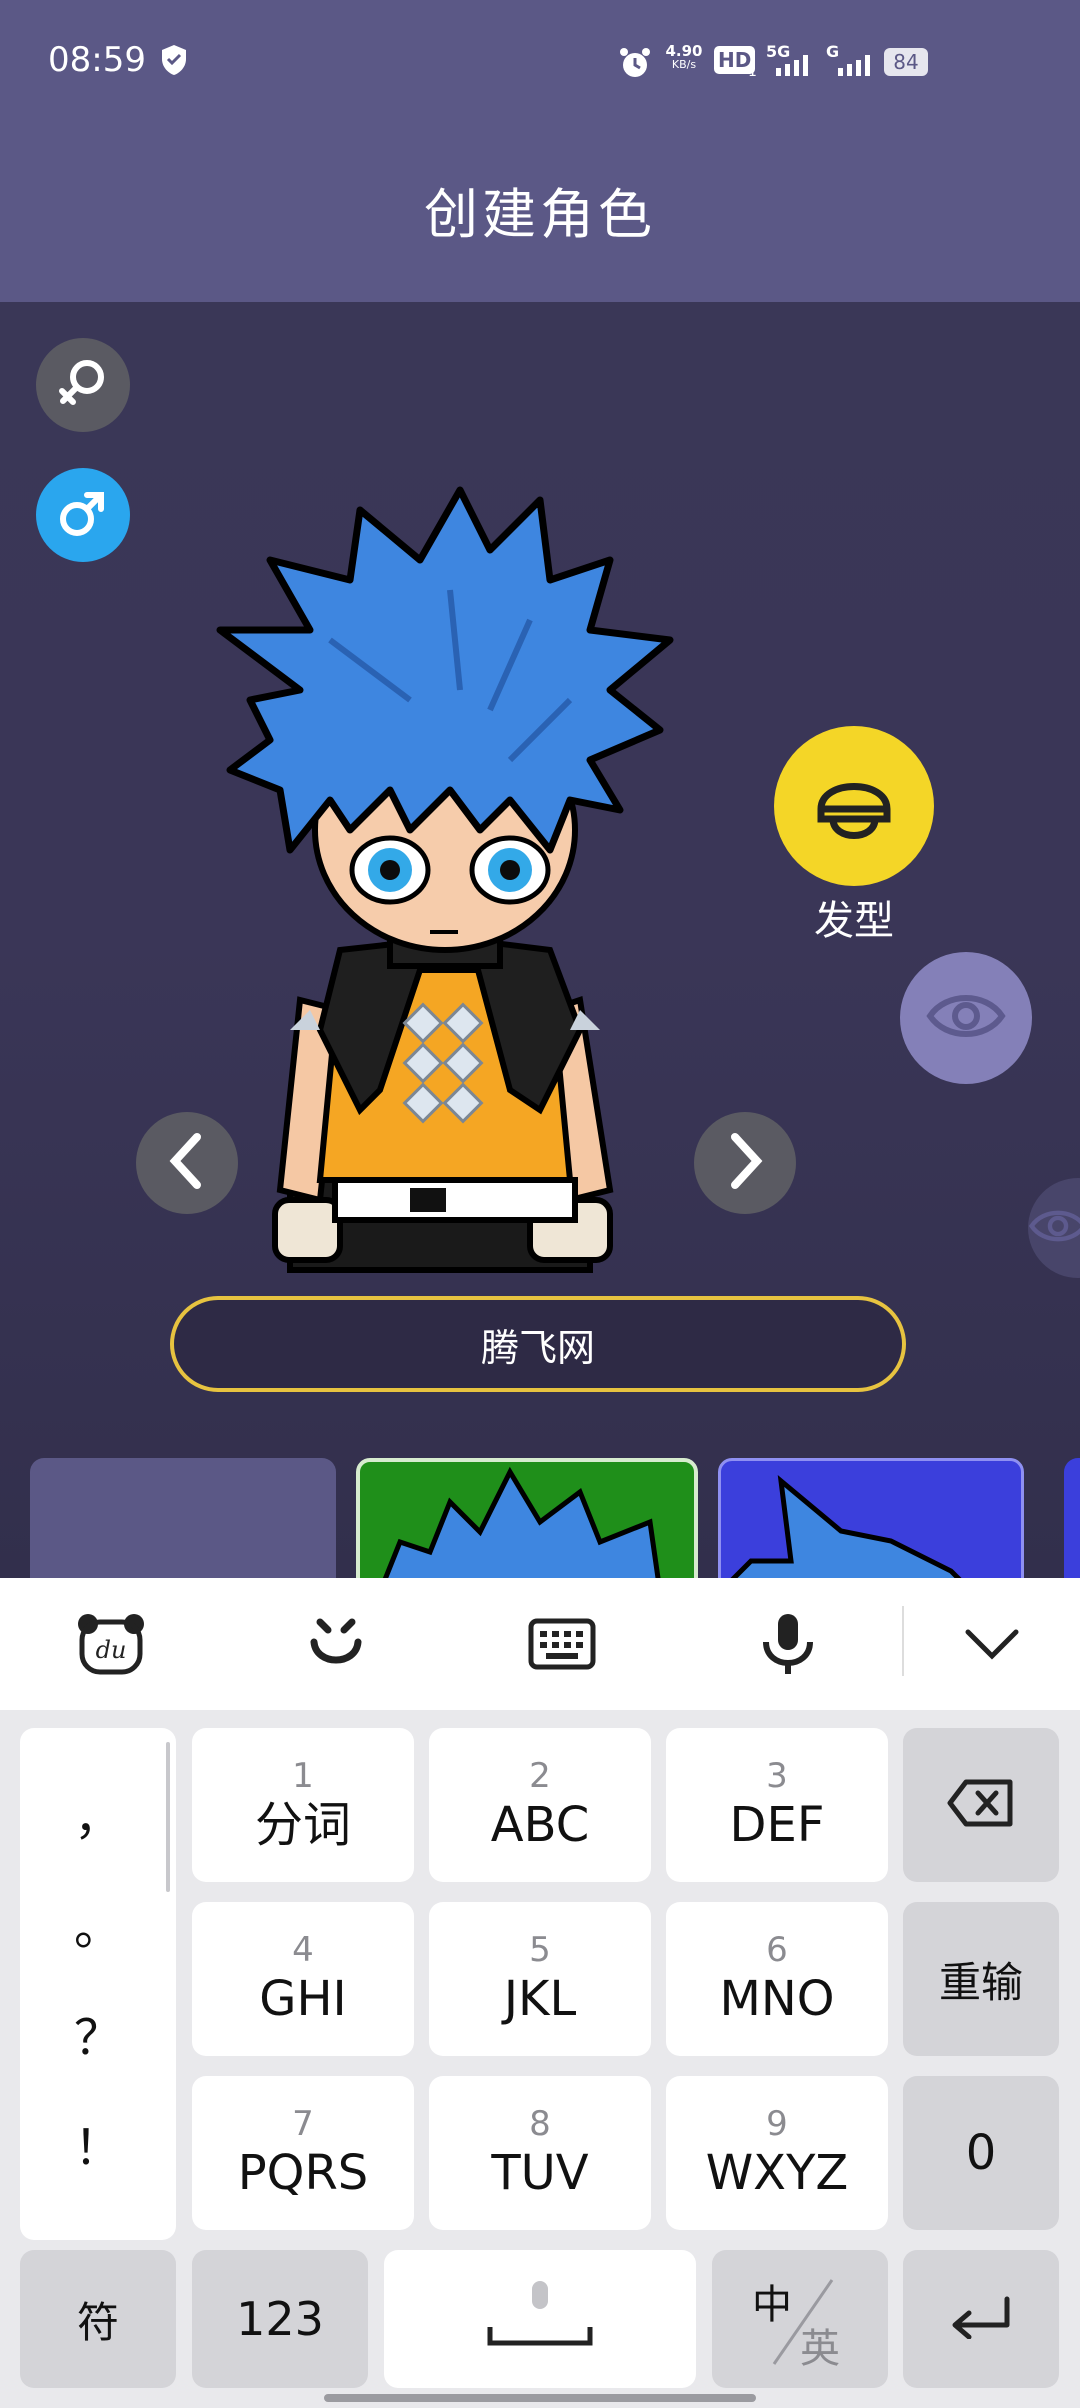 This screenshot has height=2408, width=1080. What do you see at coordinates (98, 1923) in the screenshot?
I see `punct-period: 。` at bounding box center [98, 1923].